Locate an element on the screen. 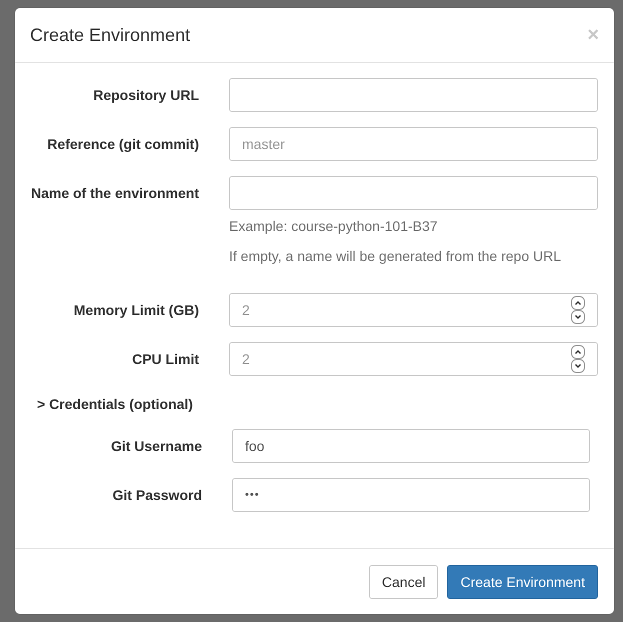  field-label: Git Username is located at coordinates (156, 446).